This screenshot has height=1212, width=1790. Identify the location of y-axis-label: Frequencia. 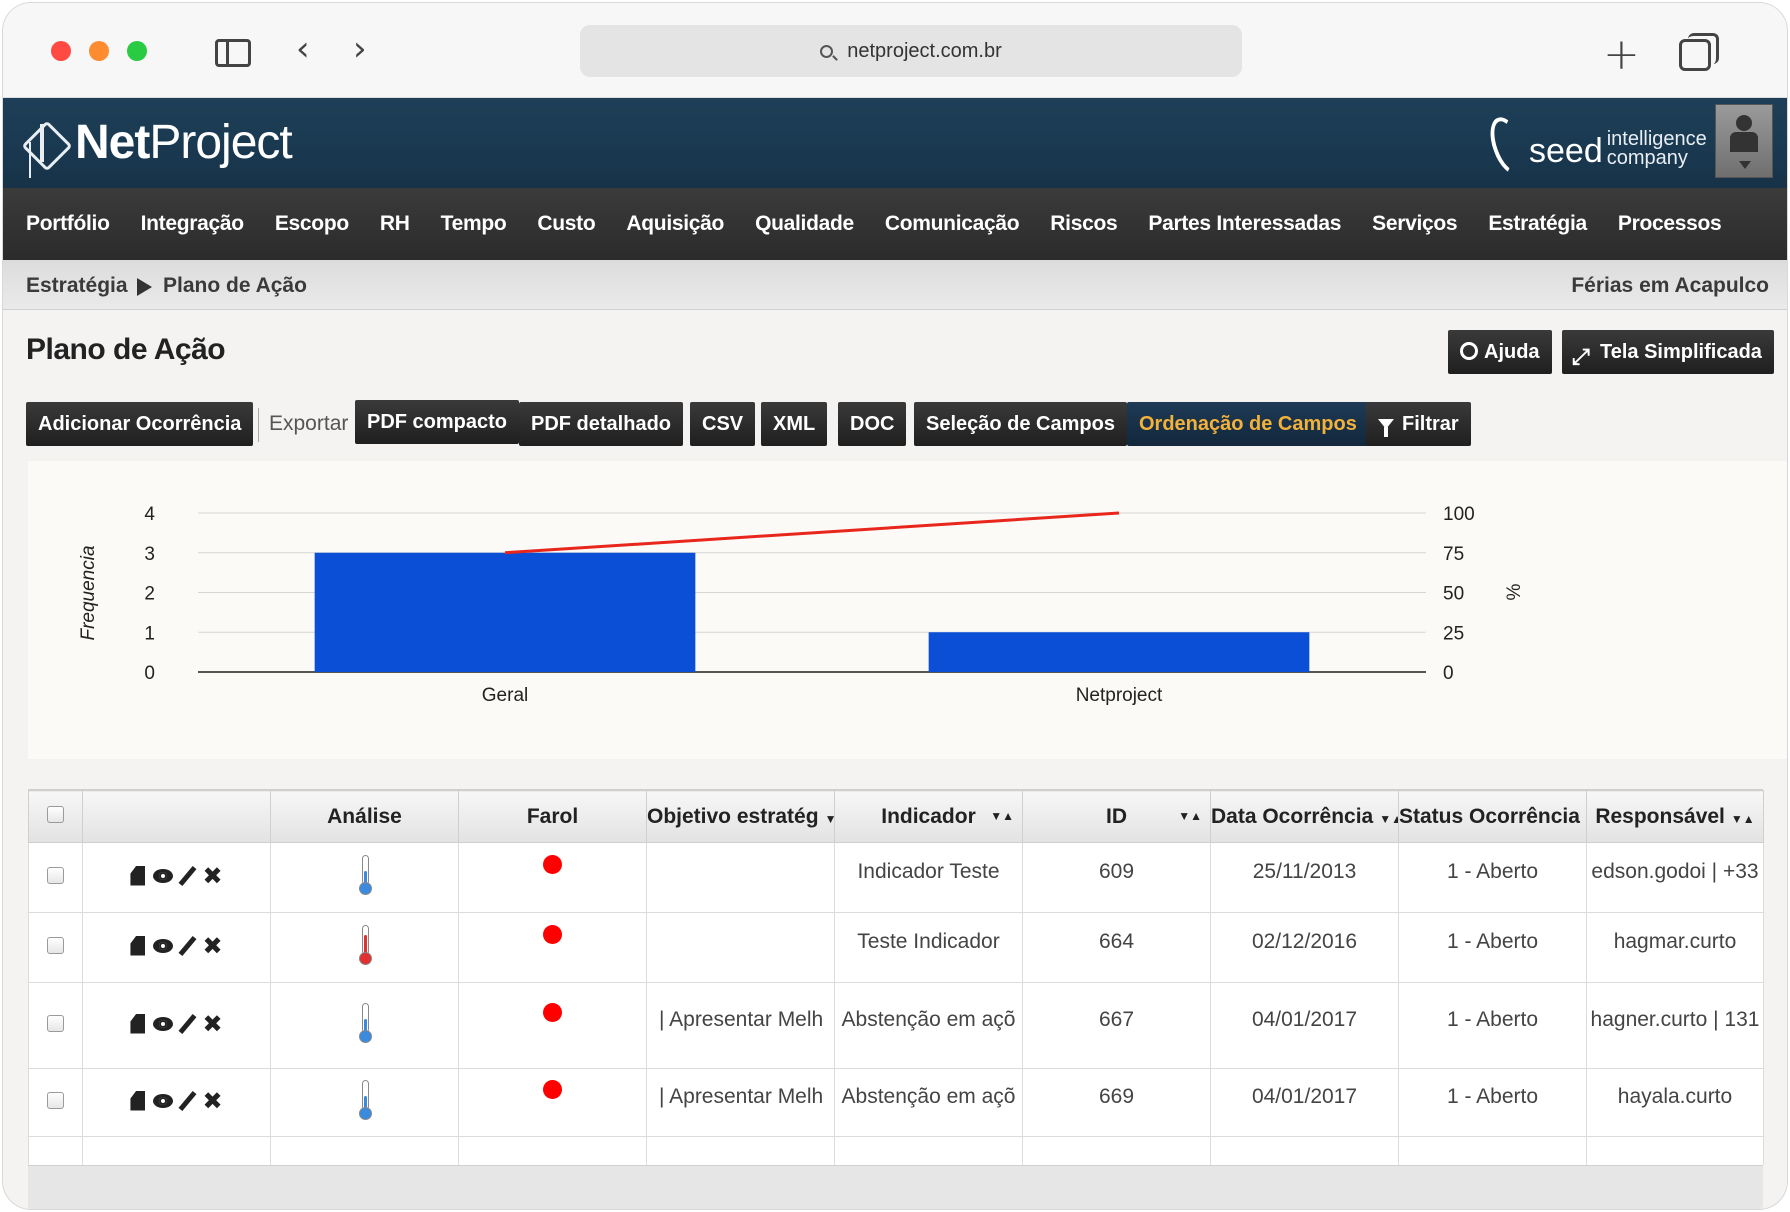
(88, 592).